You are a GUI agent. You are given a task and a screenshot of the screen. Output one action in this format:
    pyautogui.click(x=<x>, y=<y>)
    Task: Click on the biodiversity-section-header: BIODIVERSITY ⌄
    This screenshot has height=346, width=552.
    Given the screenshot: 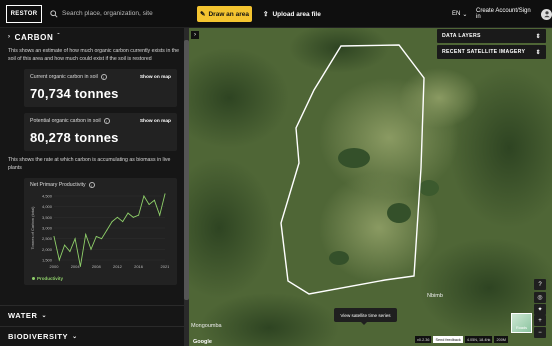 What is the action you would take?
    pyautogui.click(x=43, y=336)
    